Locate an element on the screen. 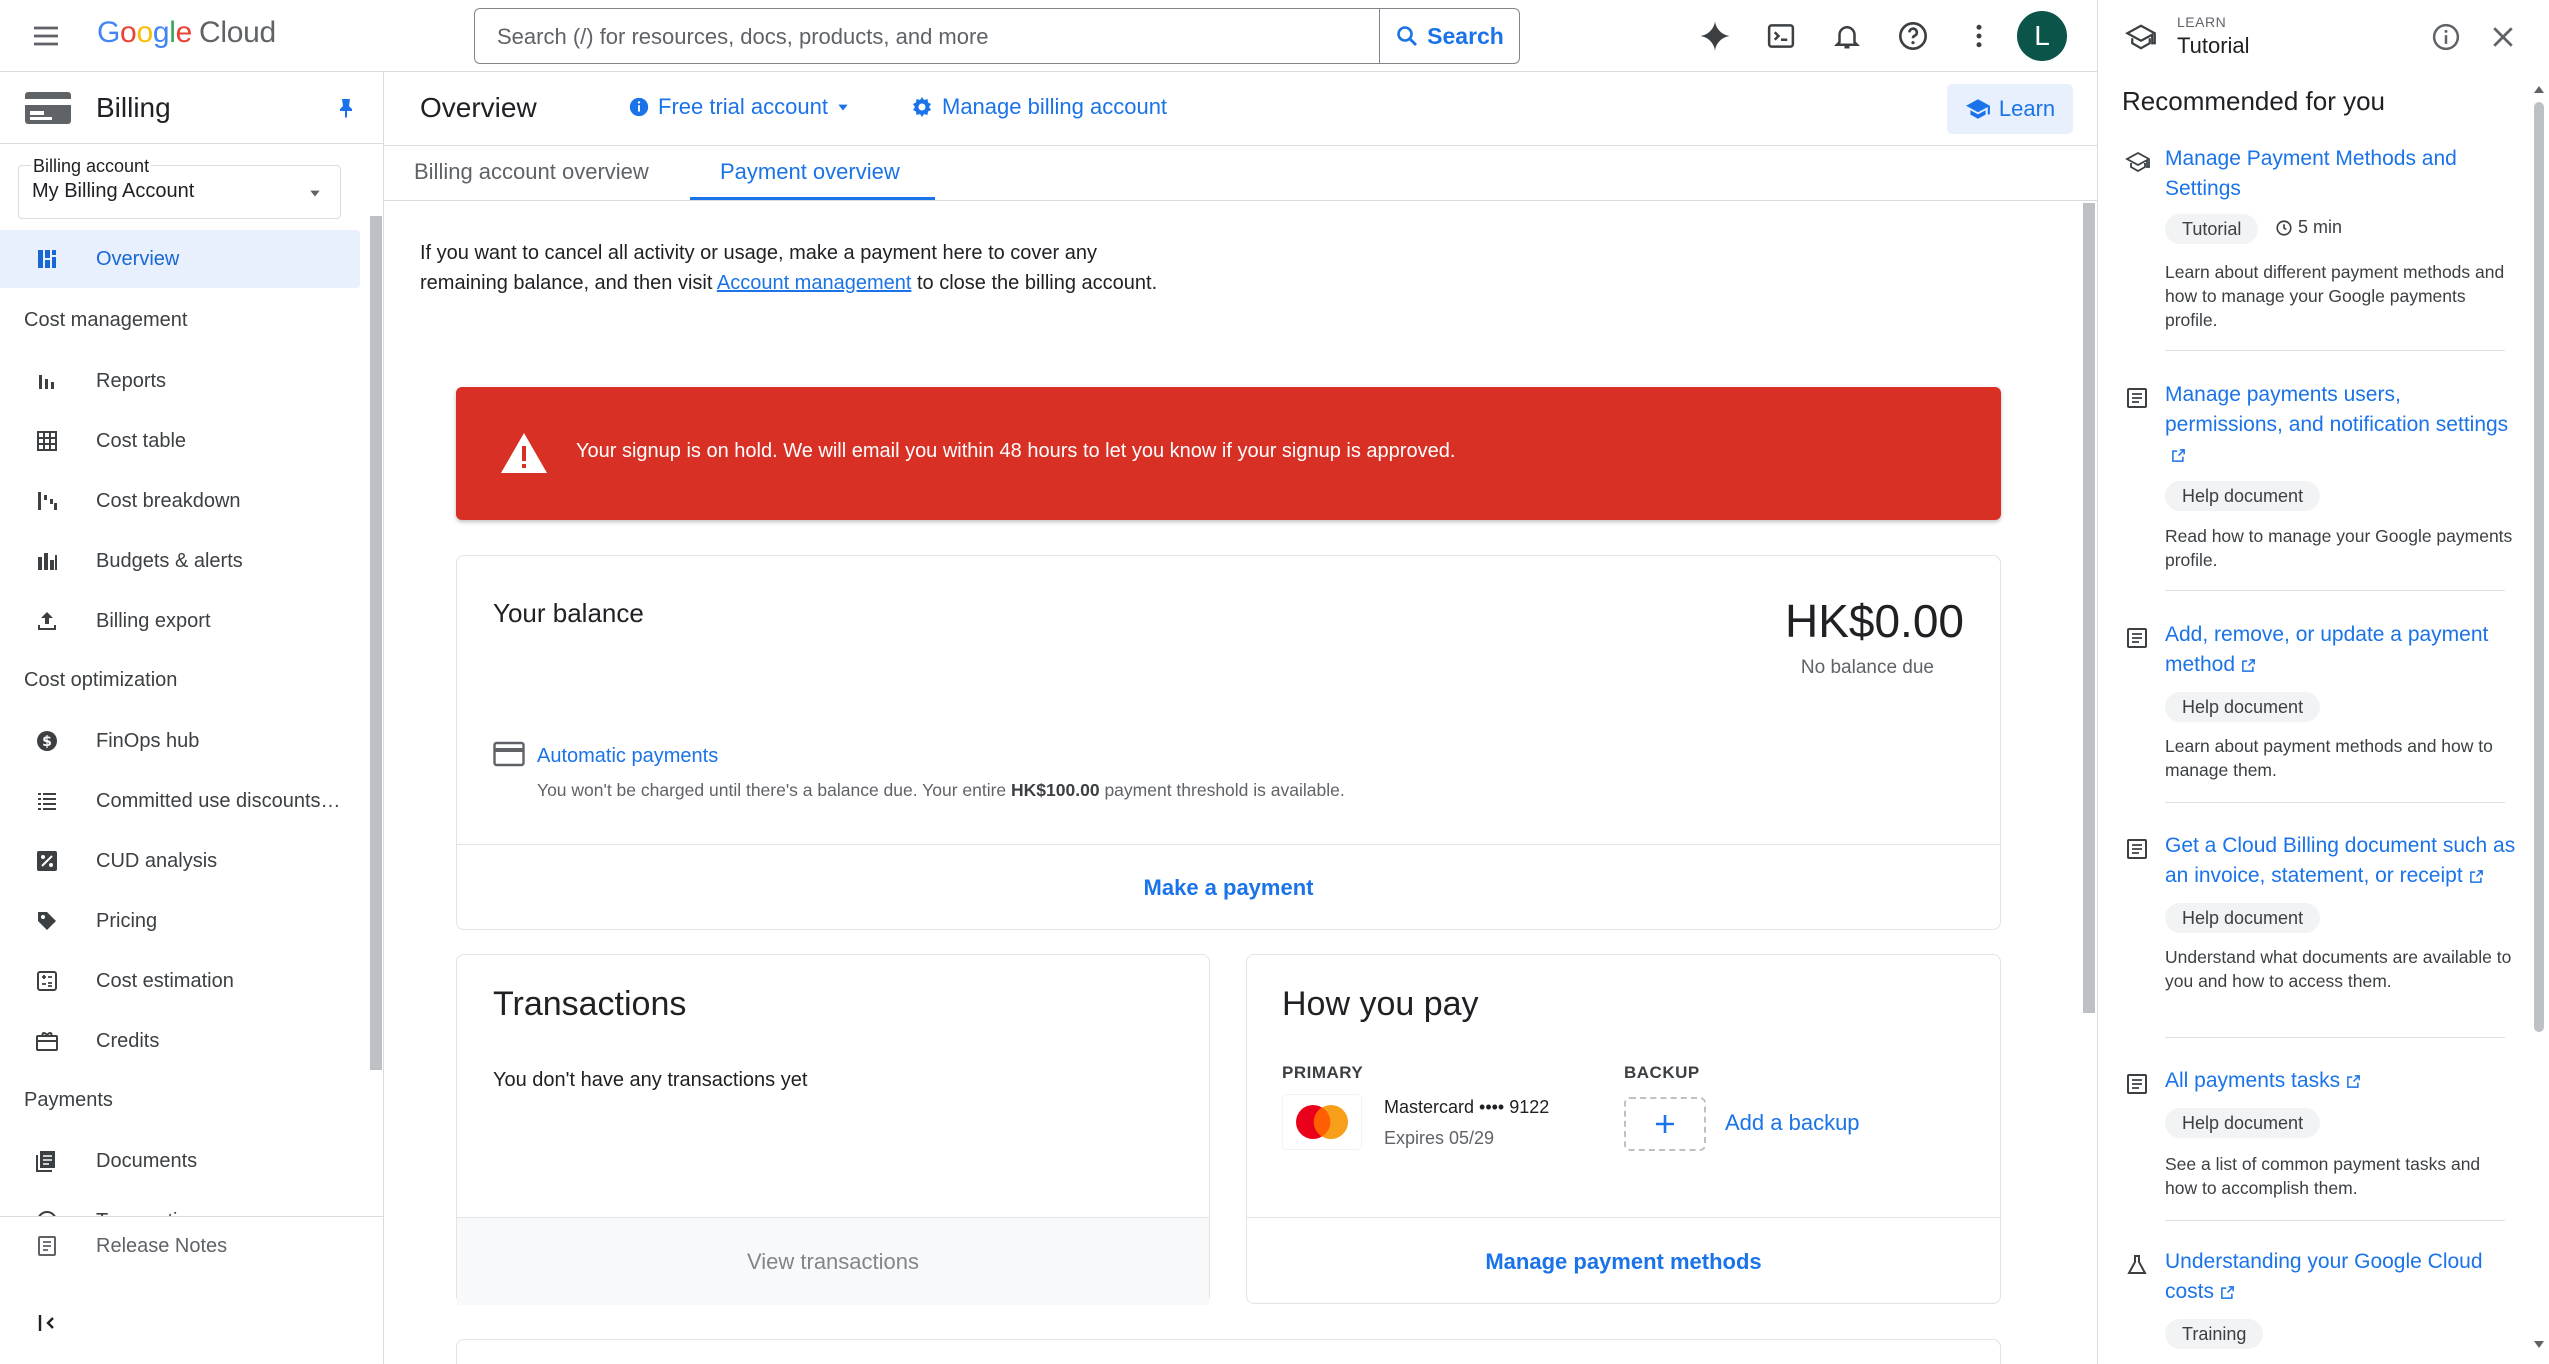  manage-billing-account-button: Manage billing account is located at coordinates (1038, 107).